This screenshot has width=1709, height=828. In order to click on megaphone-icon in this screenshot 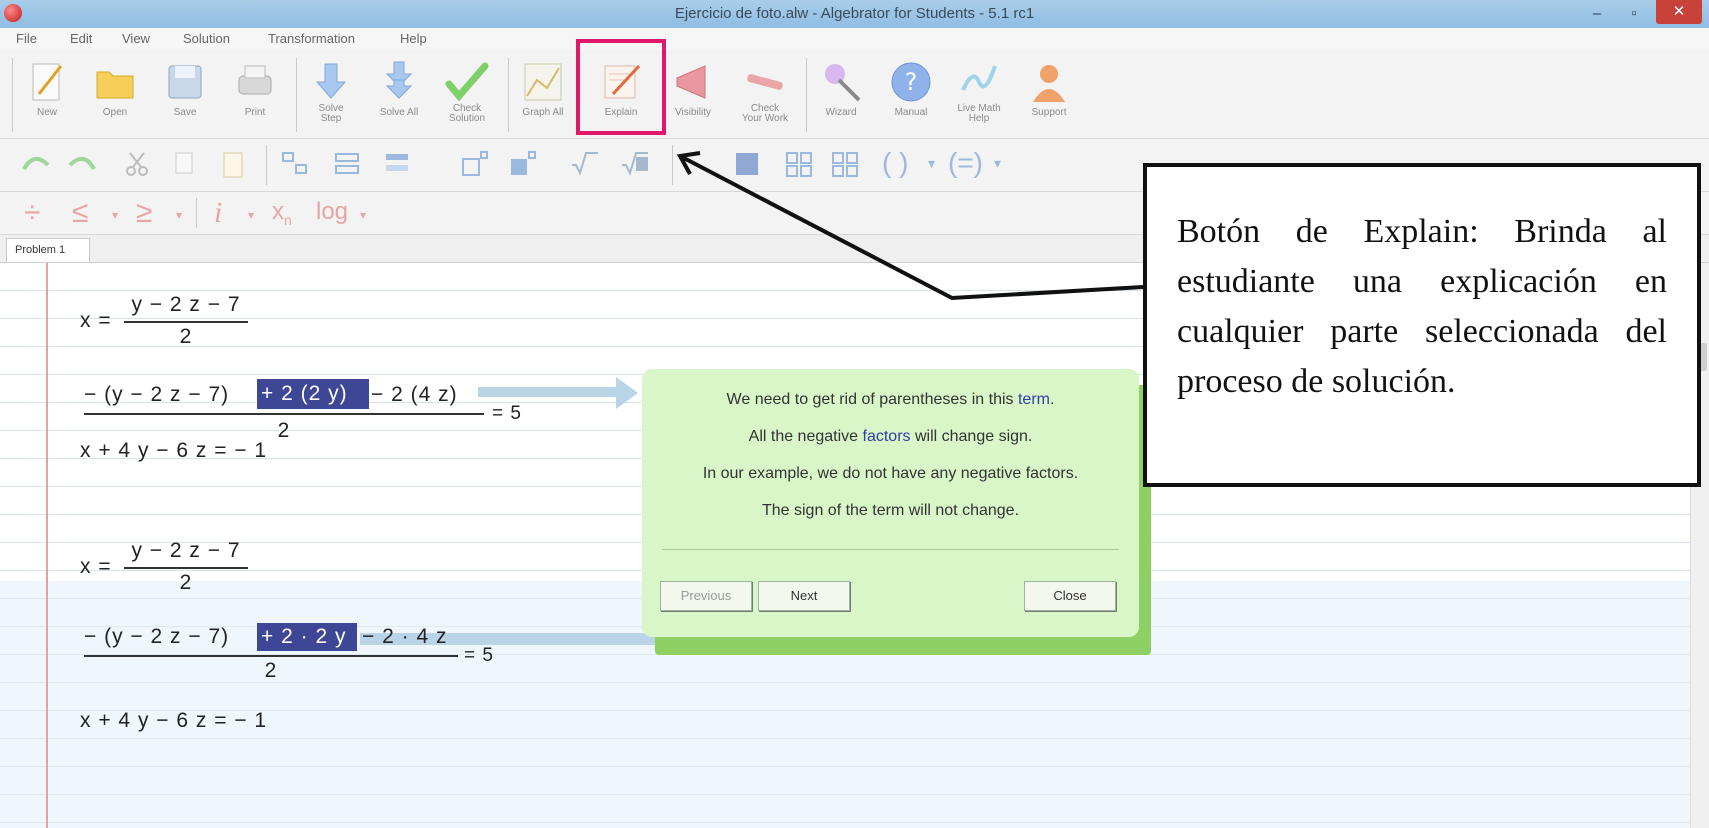, I will do `click(691, 82)`.